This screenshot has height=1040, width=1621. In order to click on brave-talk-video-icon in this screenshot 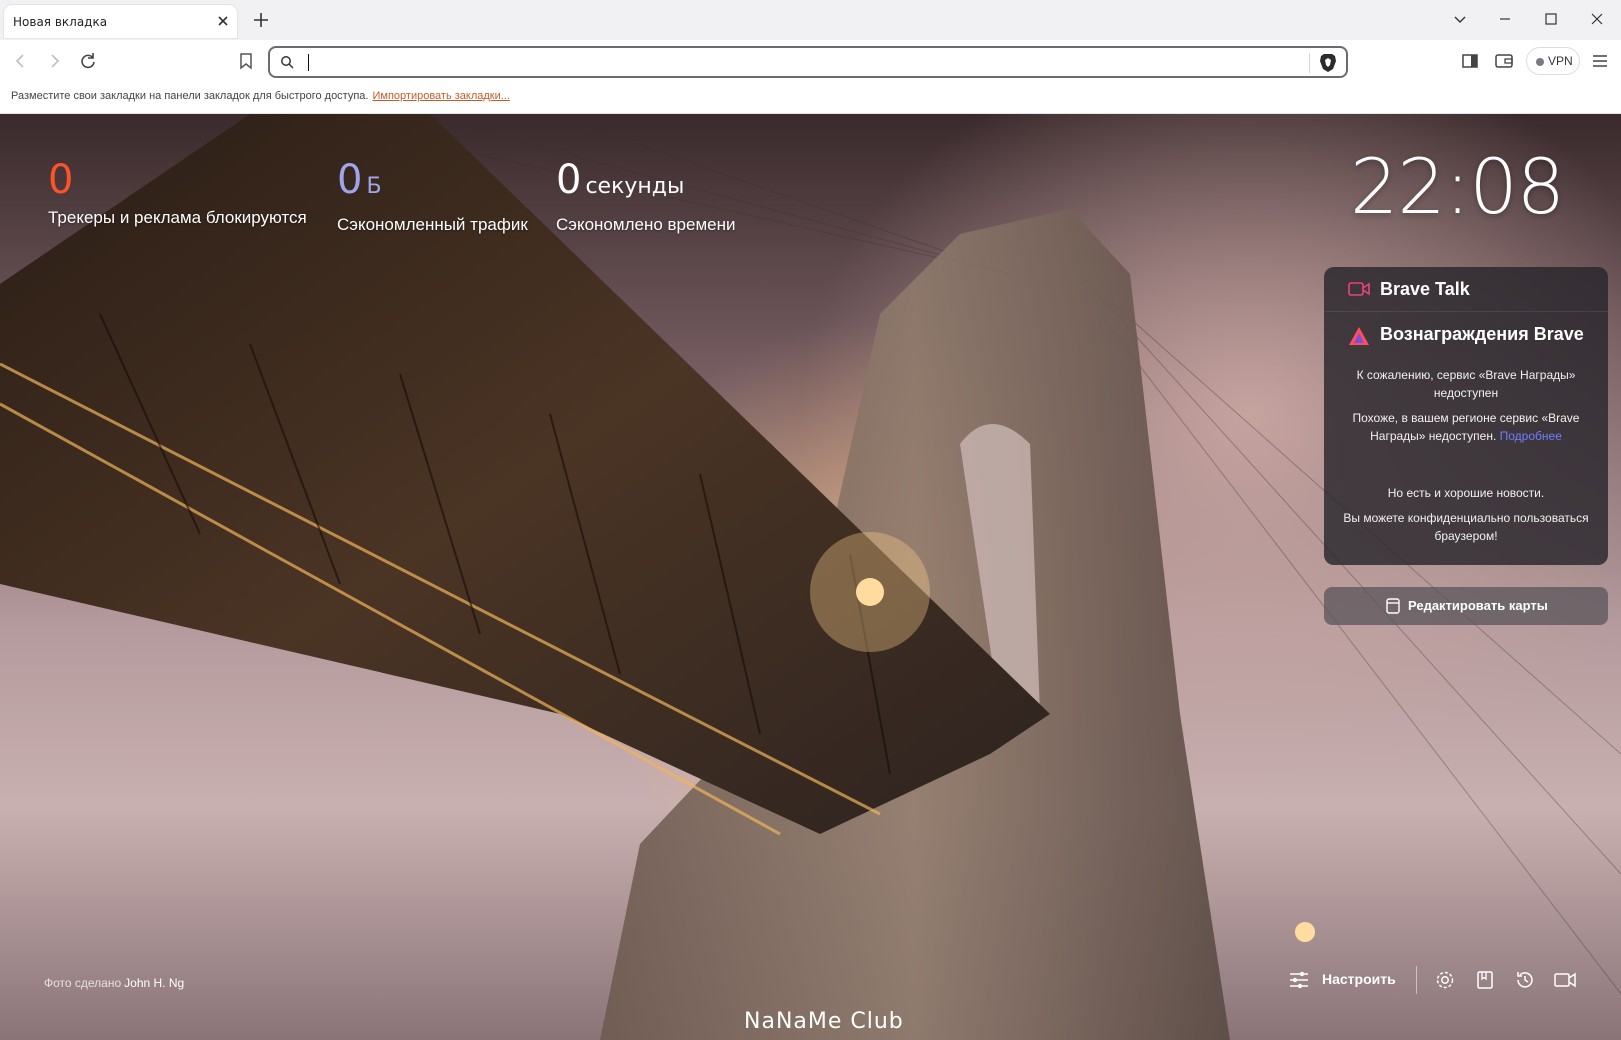, I will do `click(1565, 980)`.